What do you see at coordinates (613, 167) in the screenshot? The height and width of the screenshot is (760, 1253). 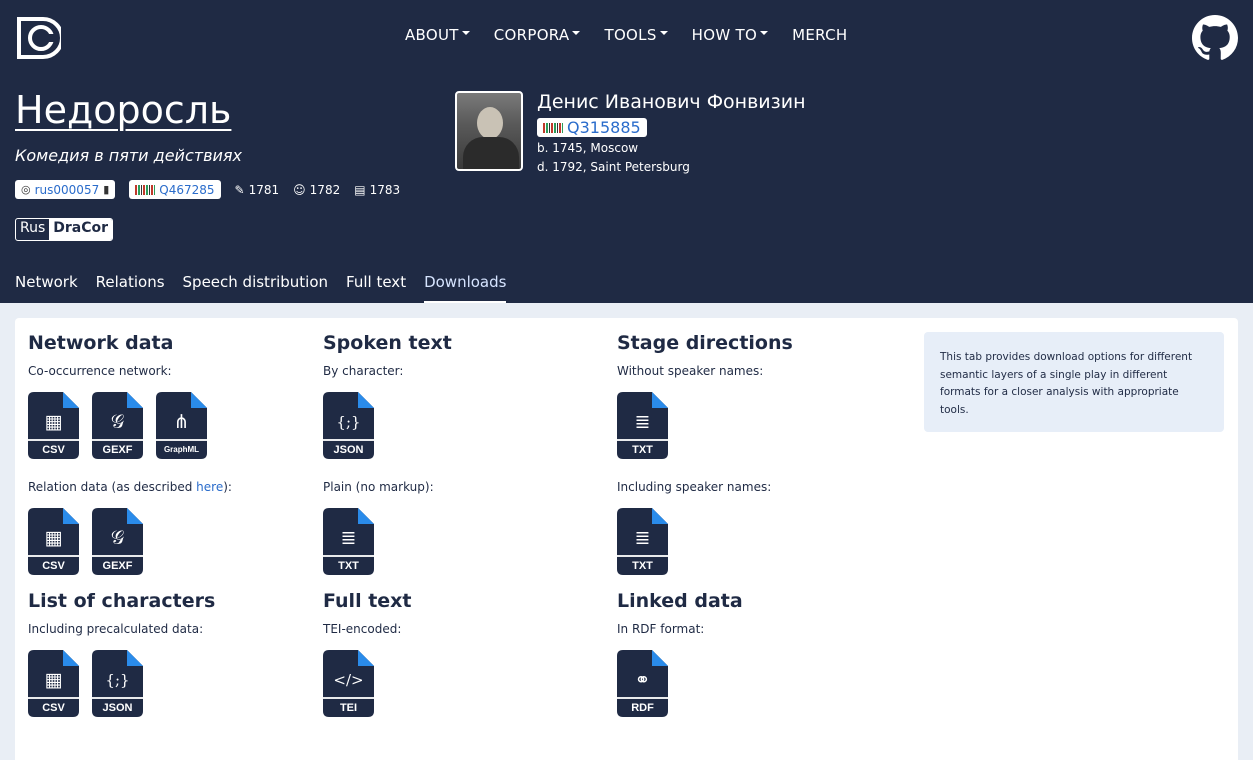 I see `author-death: d. 1792, Saint Petersburg` at bounding box center [613, 167].